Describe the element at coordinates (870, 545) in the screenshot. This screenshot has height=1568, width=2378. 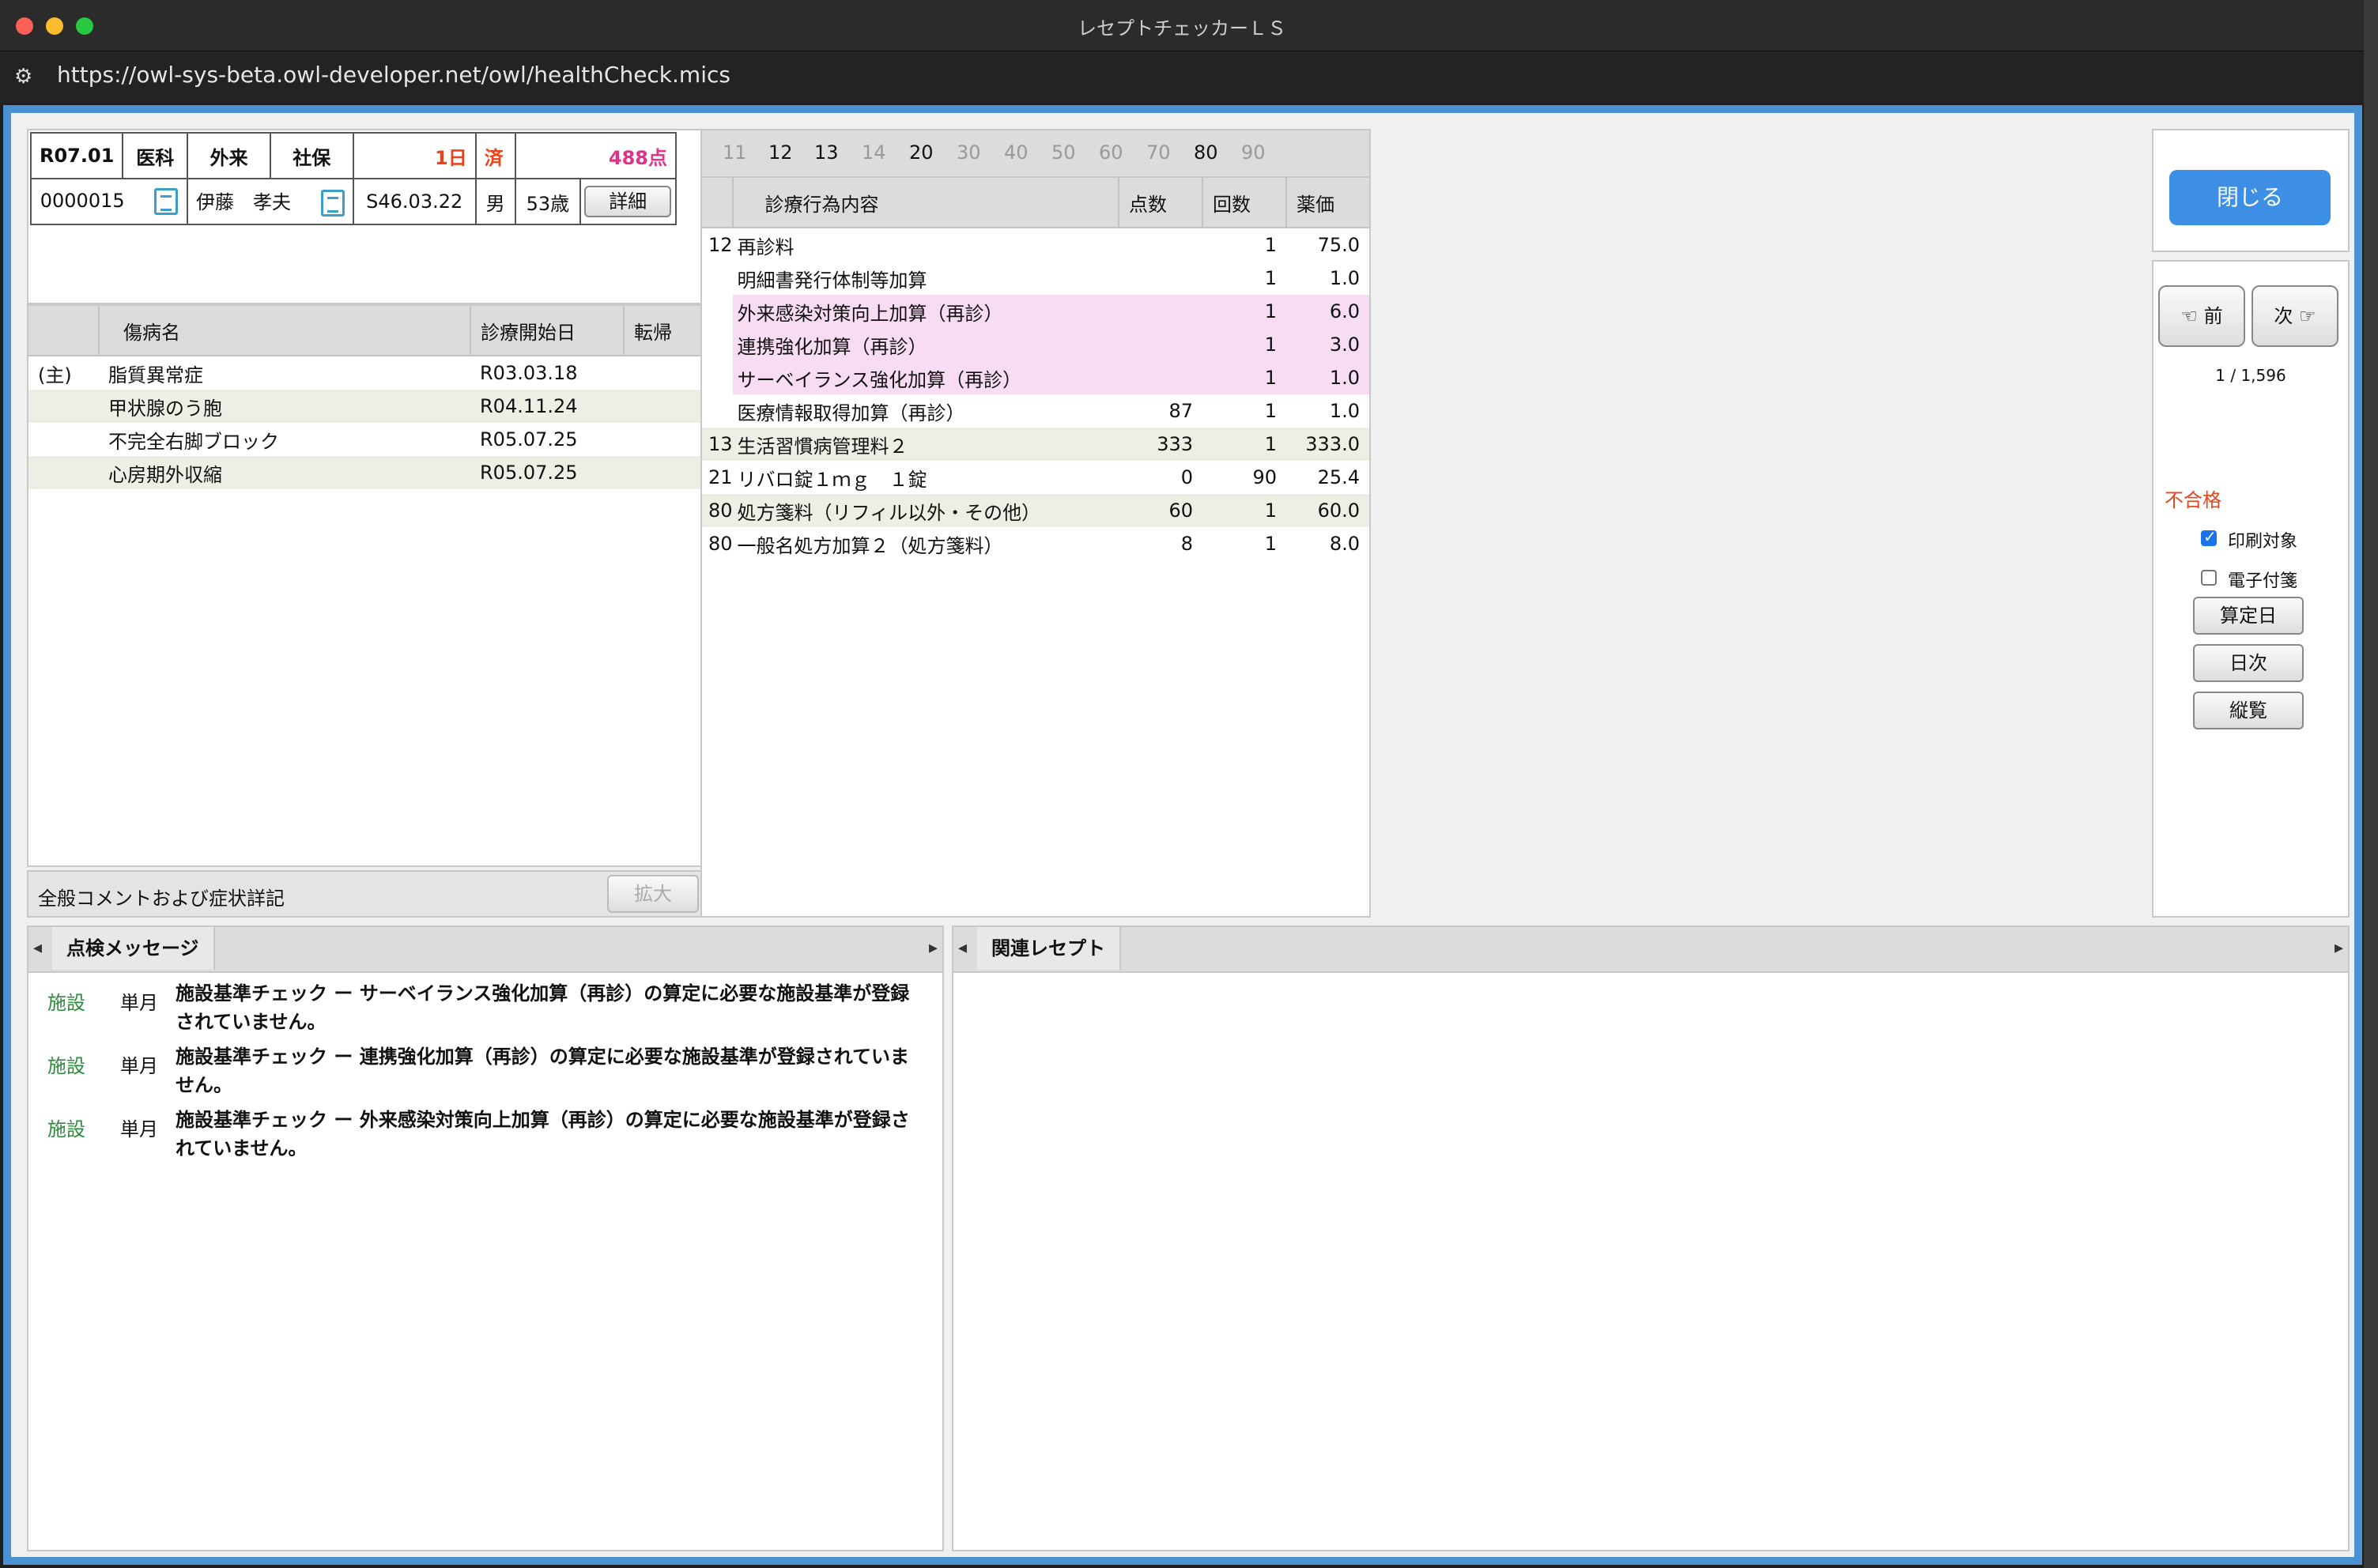
I see `procedure-content: 一般名処方加算２（処方箋料）` at that location.